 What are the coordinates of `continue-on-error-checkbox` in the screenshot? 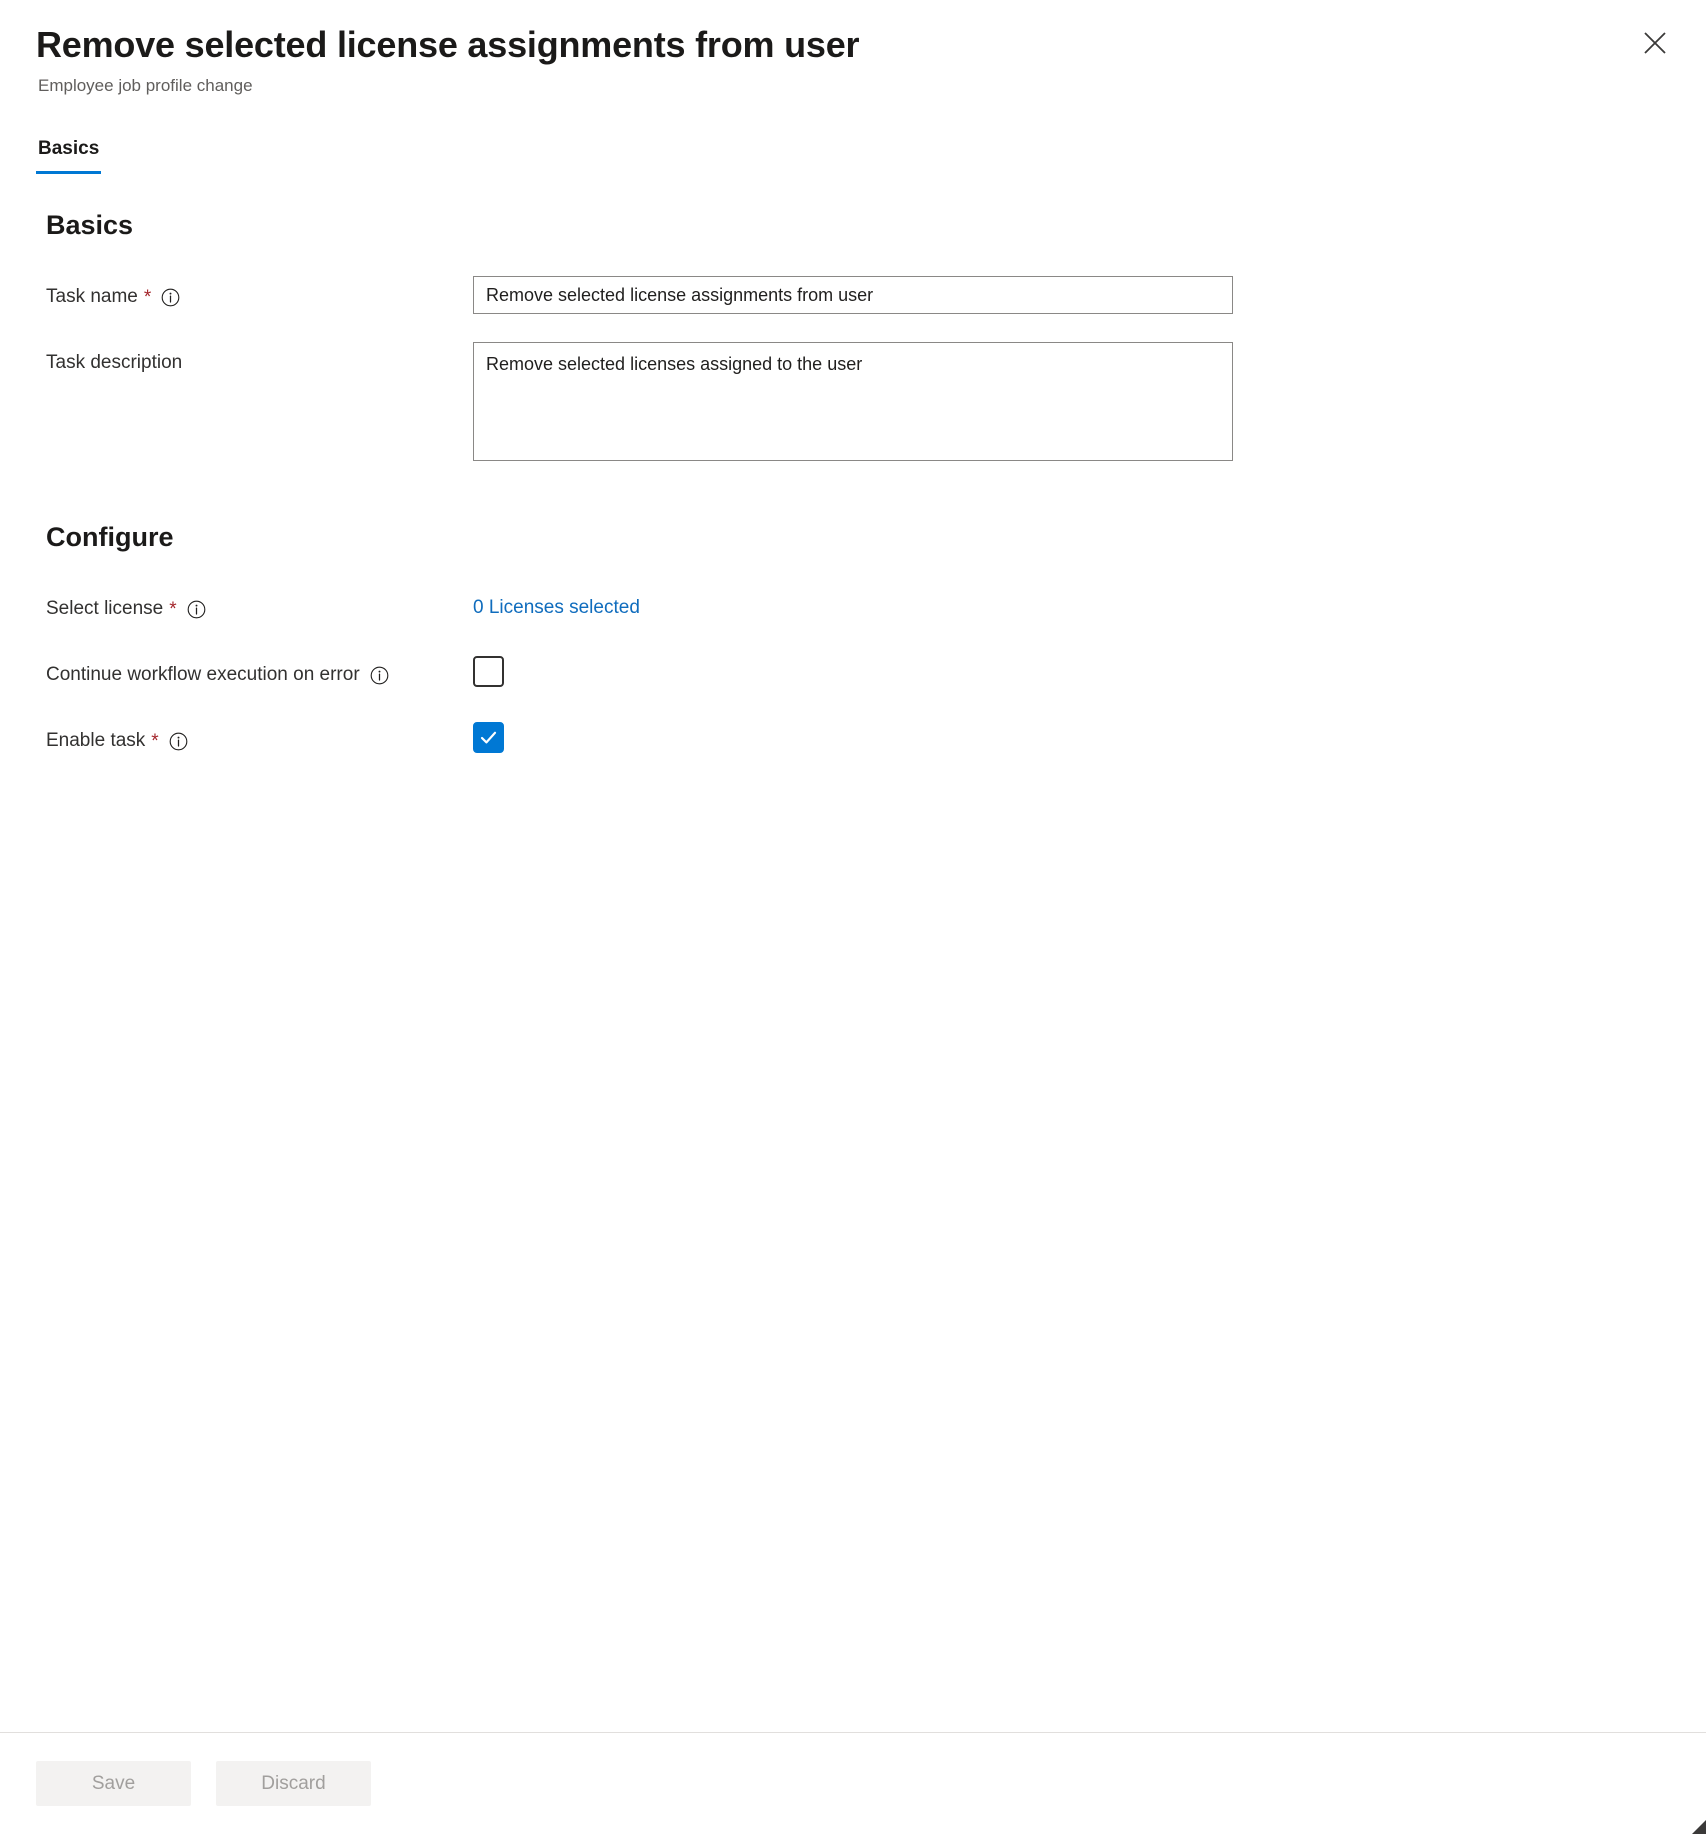 It's located at (488, 671).